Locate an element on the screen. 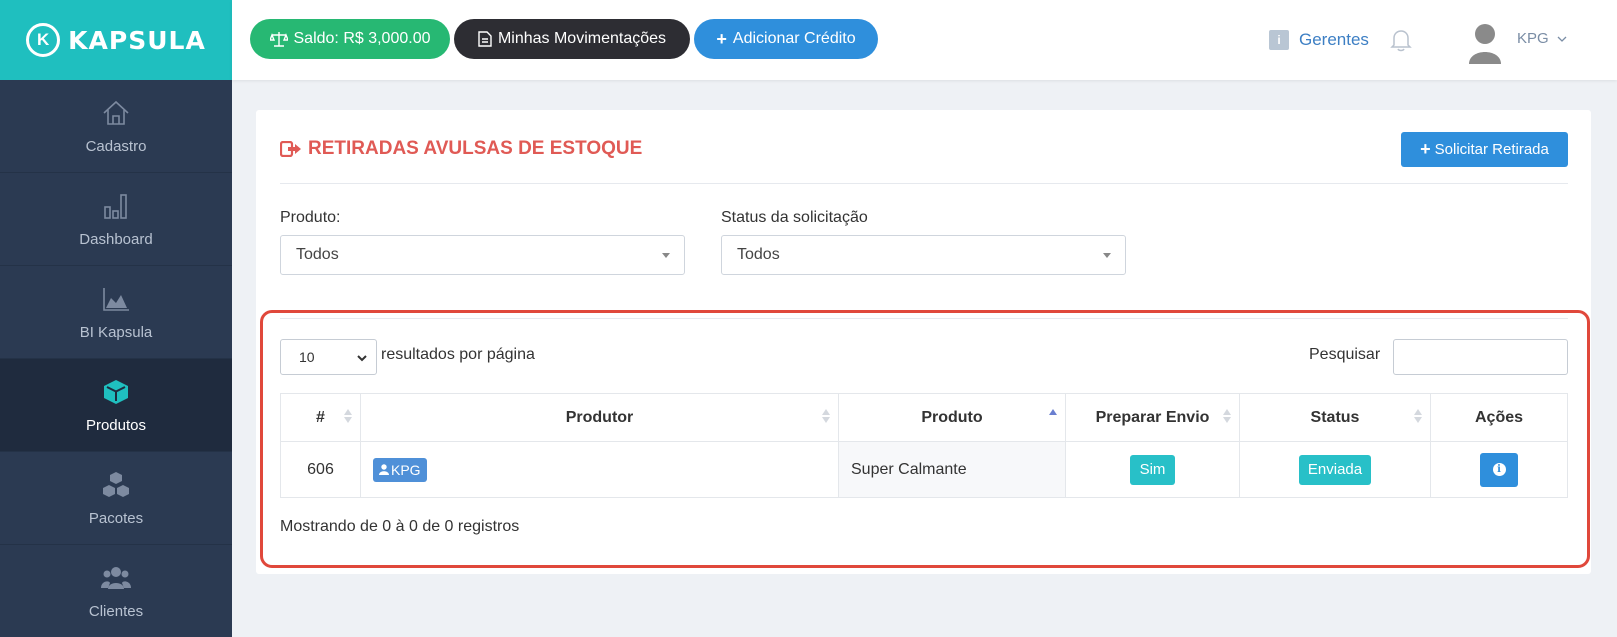  movimentacoes-button: Minhas Movimentações is located at coordinates (572, 39).